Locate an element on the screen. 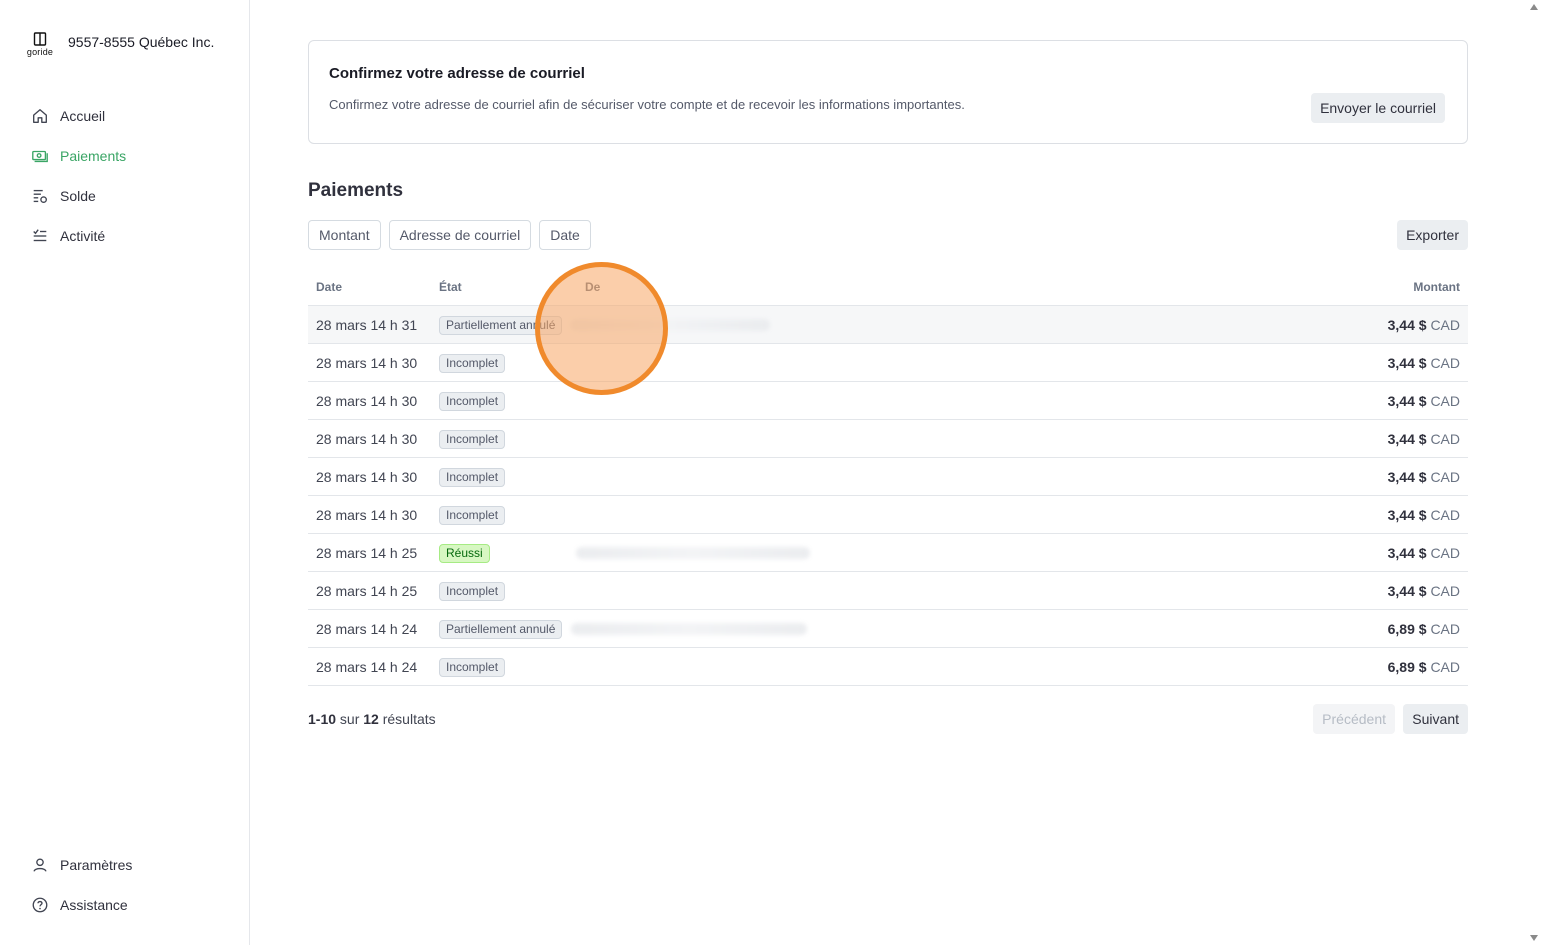 Image resolution: width=1541 pixels, height=945 pixels. send-email-button: Envoyer le courriel is located at coordinates (1378, 108).